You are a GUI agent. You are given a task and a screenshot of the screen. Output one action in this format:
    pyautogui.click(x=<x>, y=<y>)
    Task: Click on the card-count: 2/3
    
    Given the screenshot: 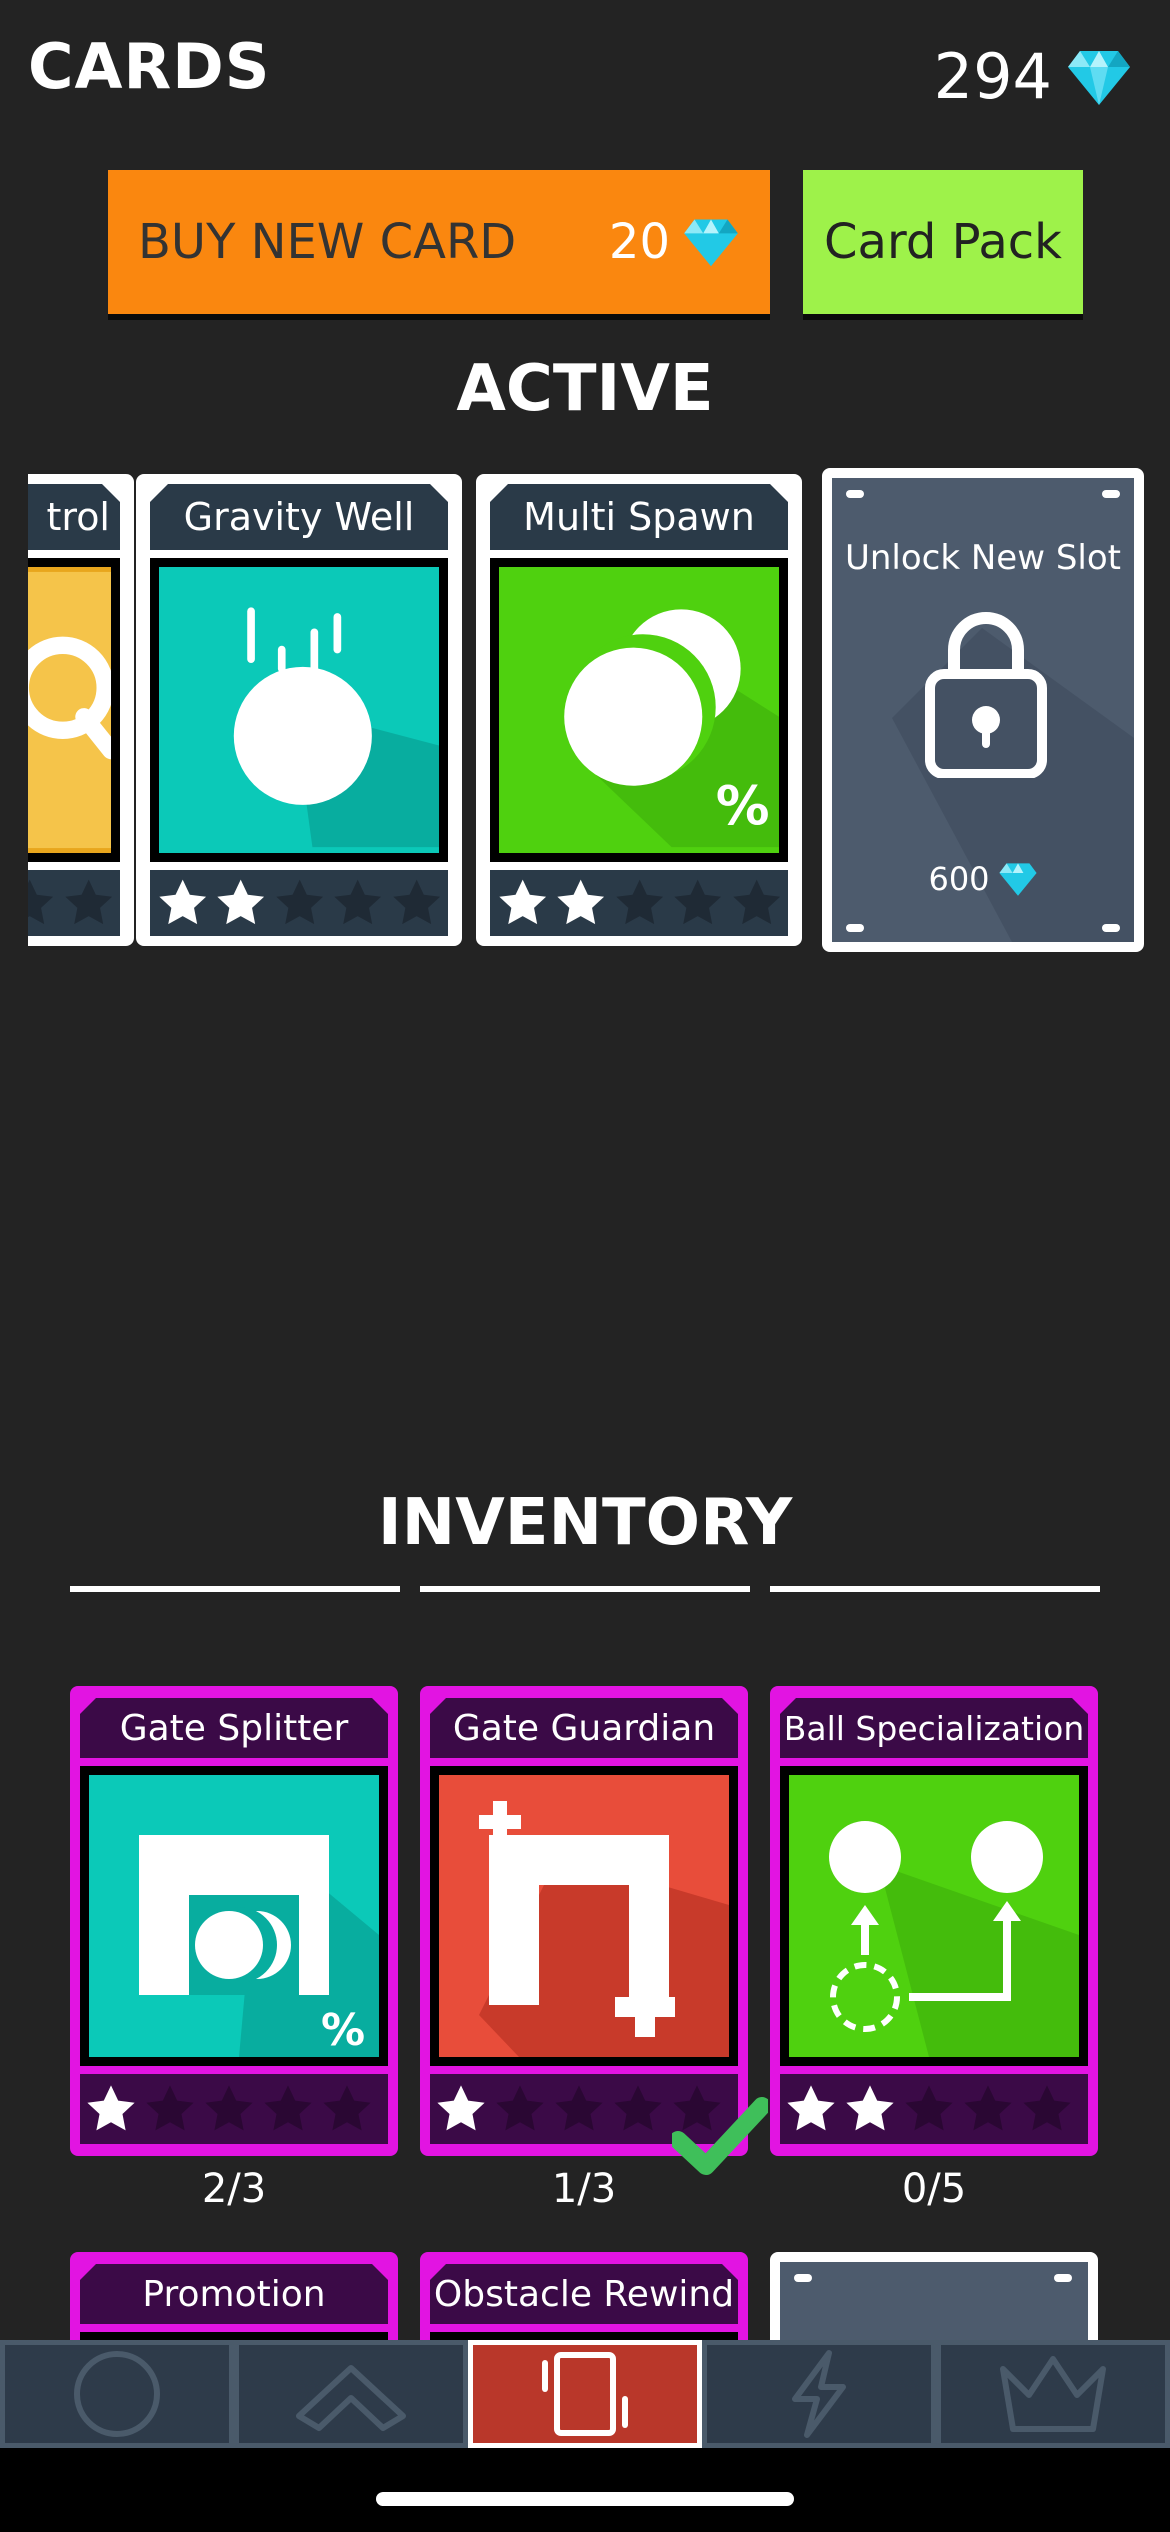 What is the action you would take?
    pyautogui.click(x=234, y=2189)
    